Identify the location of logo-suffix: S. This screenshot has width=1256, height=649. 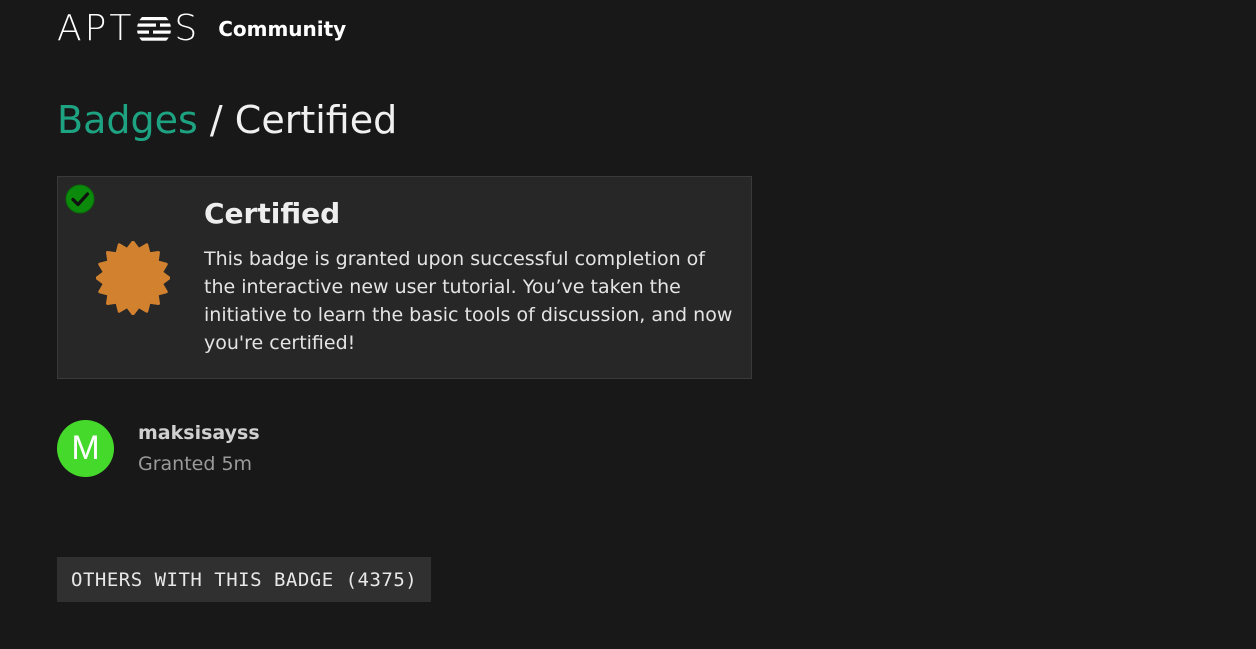
(187, 28).